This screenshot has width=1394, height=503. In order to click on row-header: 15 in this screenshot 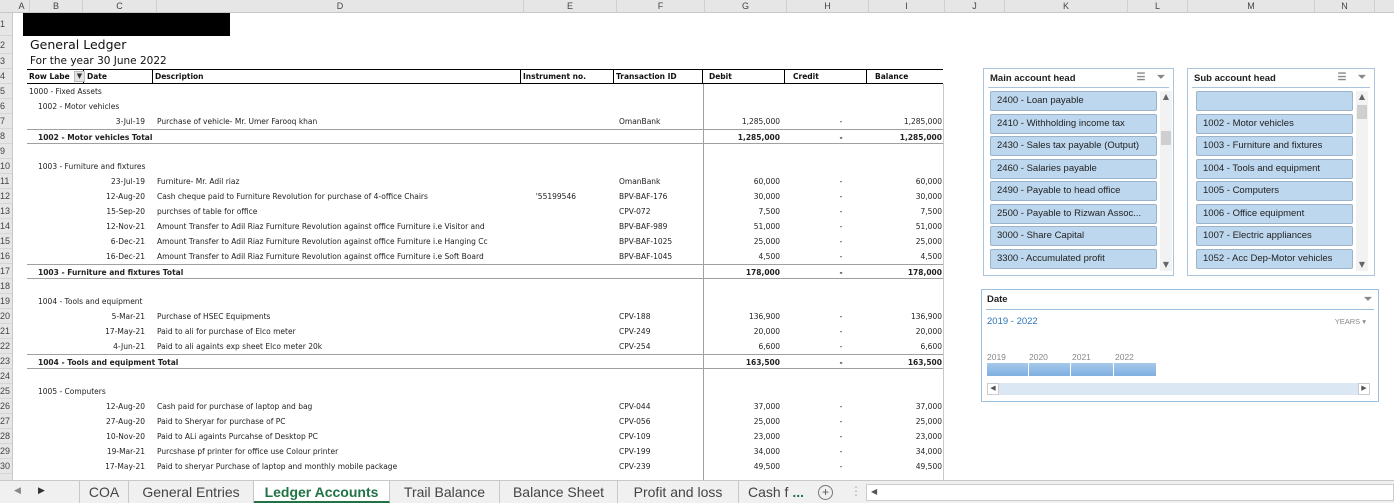, I will do `click(6, 241)`.